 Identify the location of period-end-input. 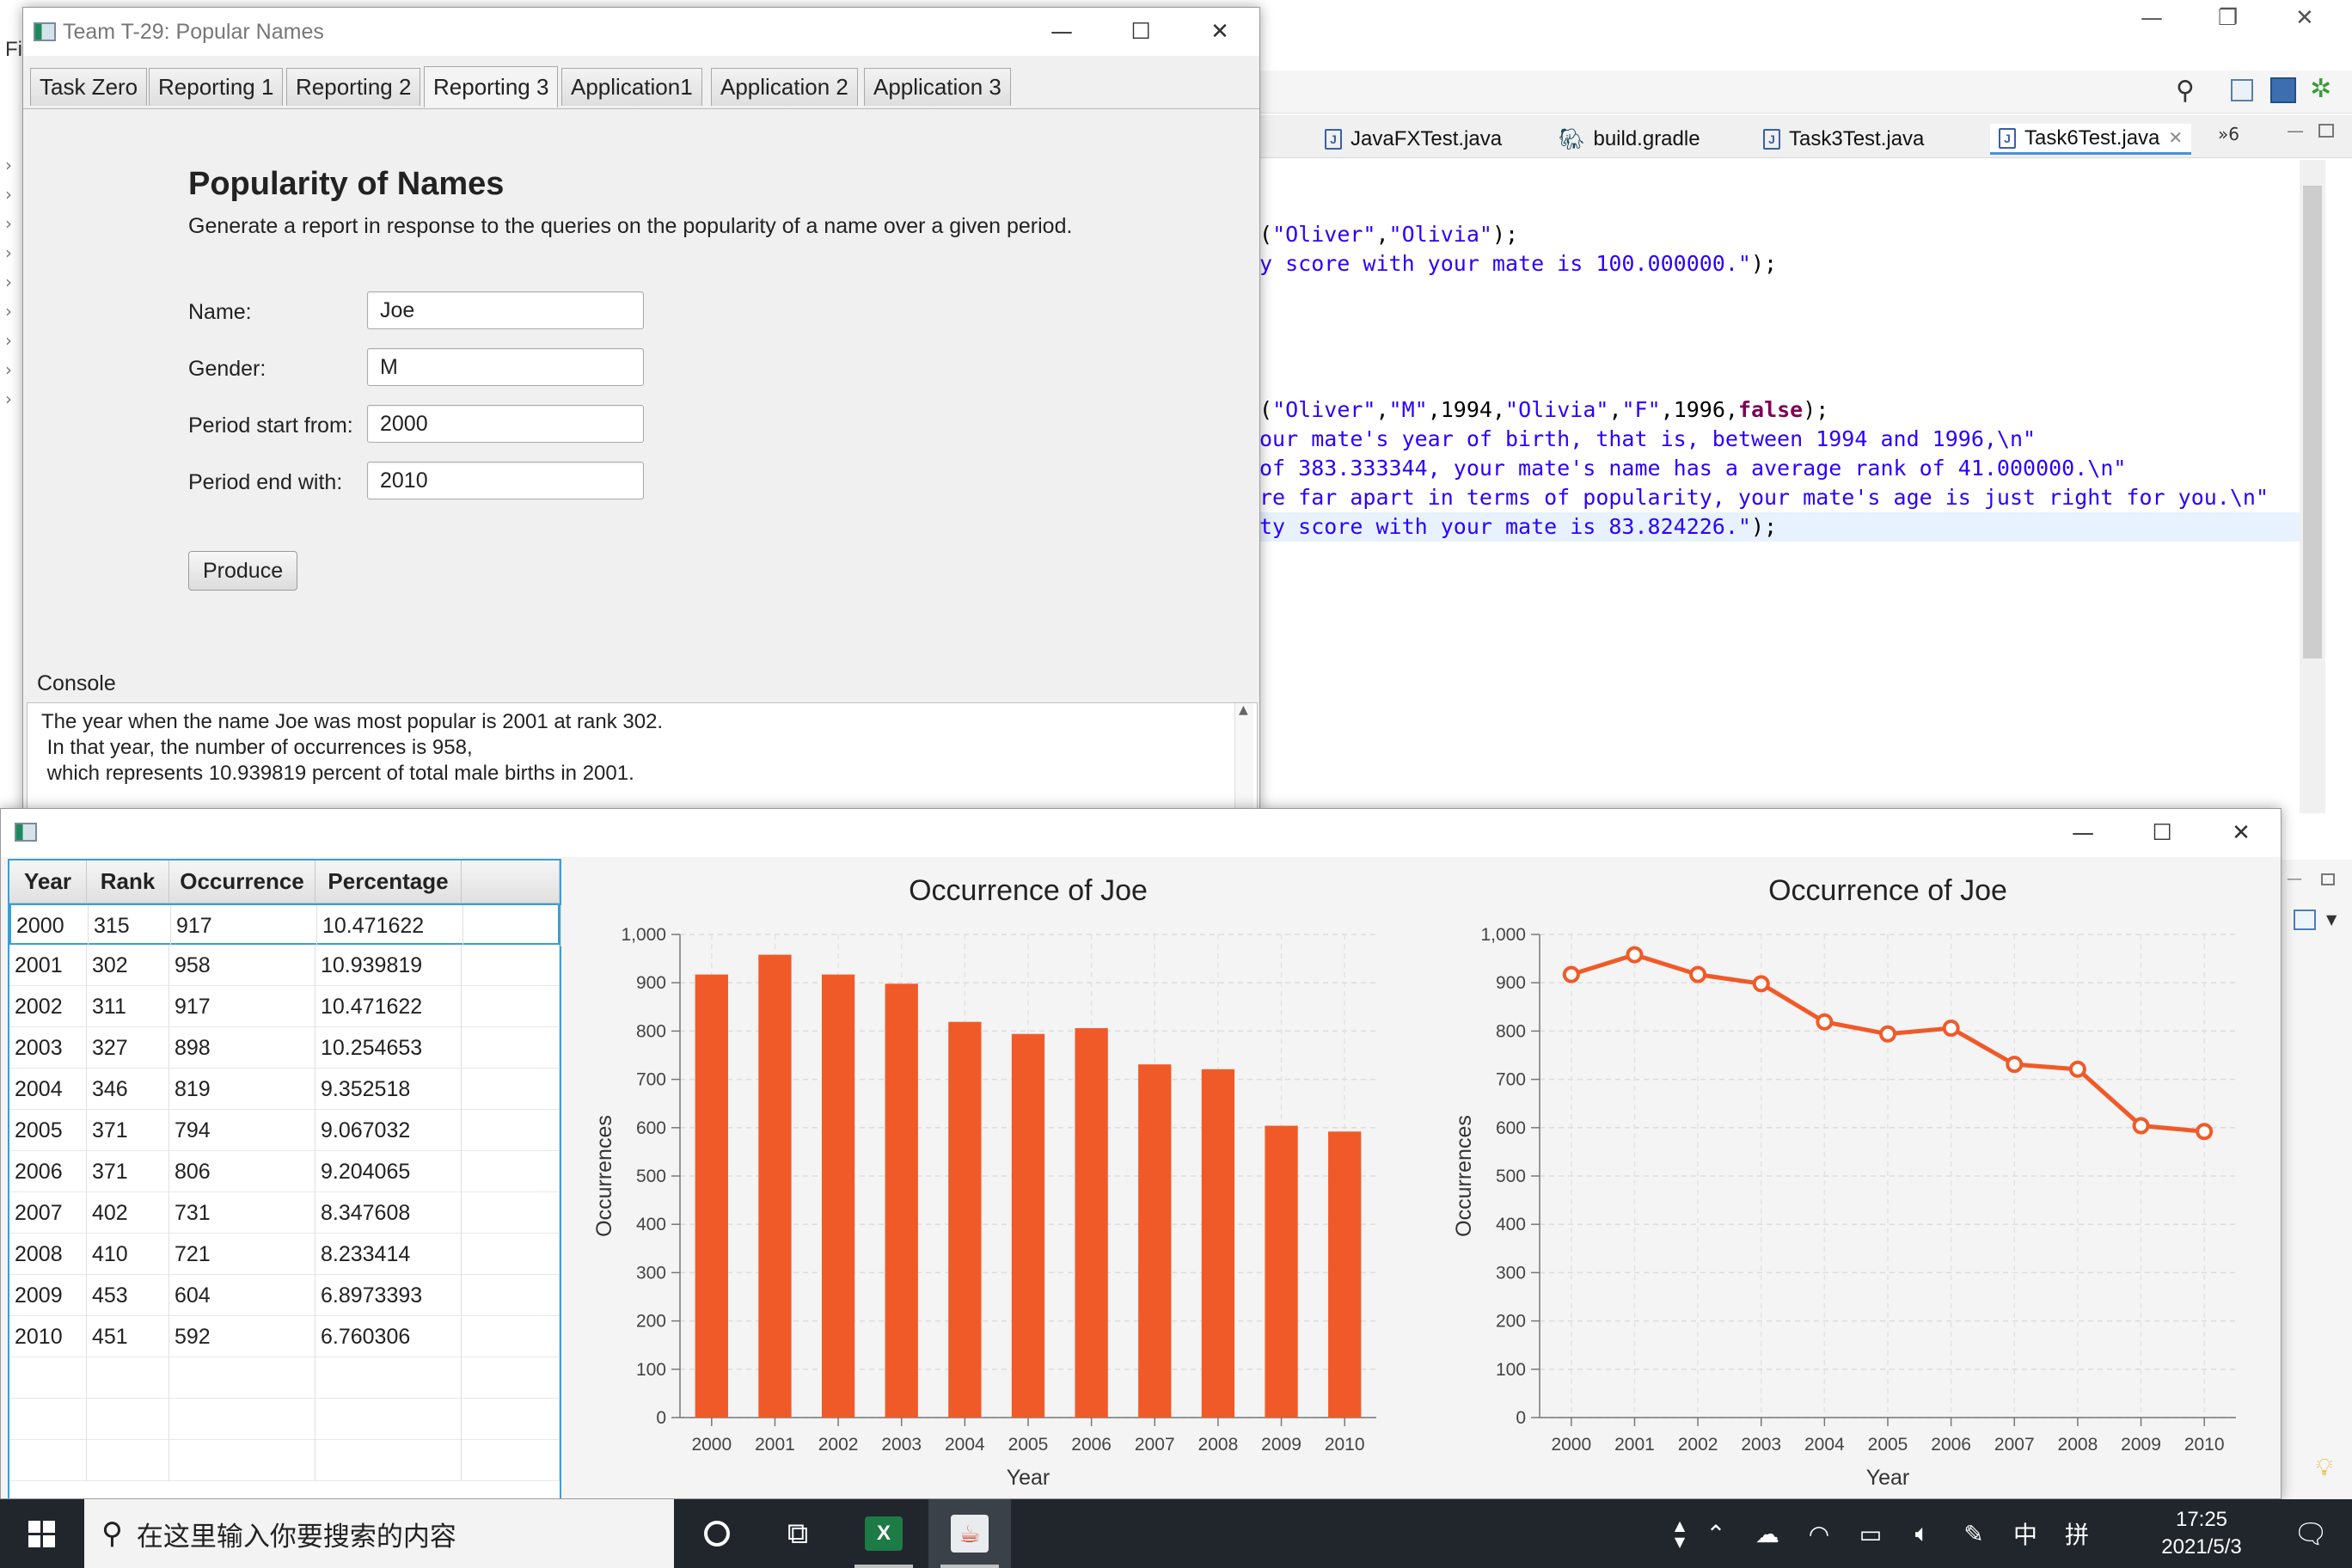
(505, 480).